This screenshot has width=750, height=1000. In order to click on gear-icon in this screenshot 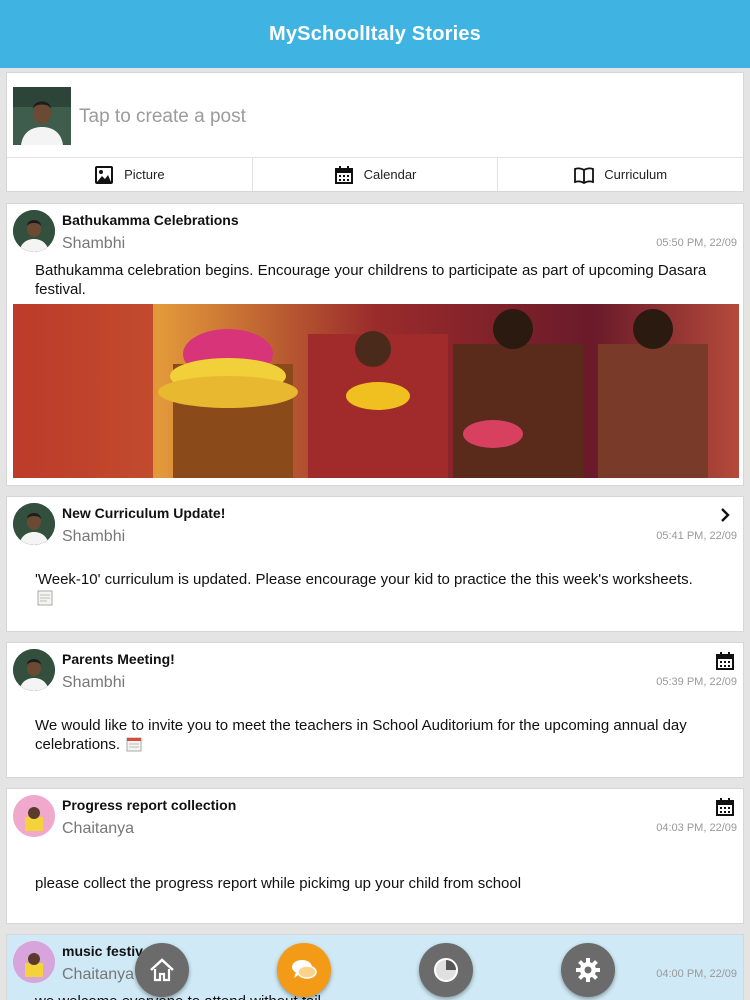, I will do `click(588, 970)`.